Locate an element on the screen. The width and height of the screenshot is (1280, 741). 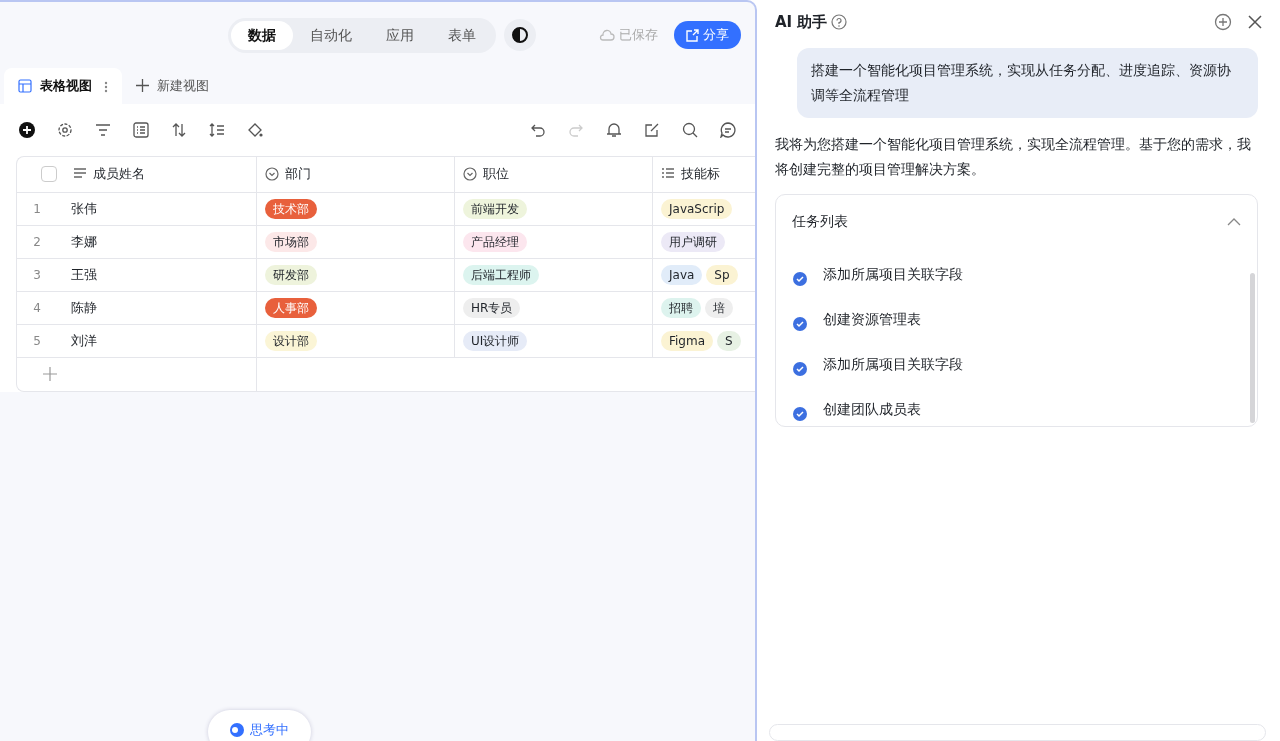
chat-input is located at coordinates (1017, 732).